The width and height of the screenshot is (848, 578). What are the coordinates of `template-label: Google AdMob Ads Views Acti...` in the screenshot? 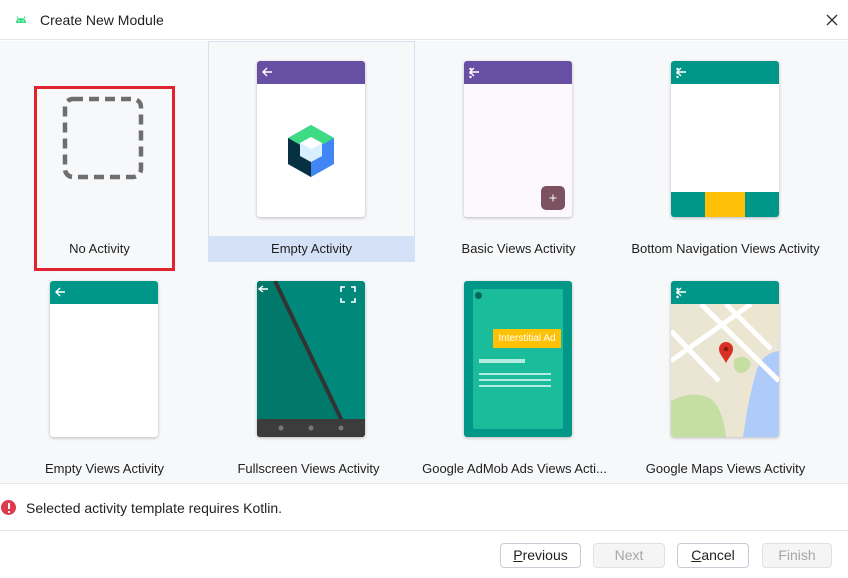 It's located at (514, 468).